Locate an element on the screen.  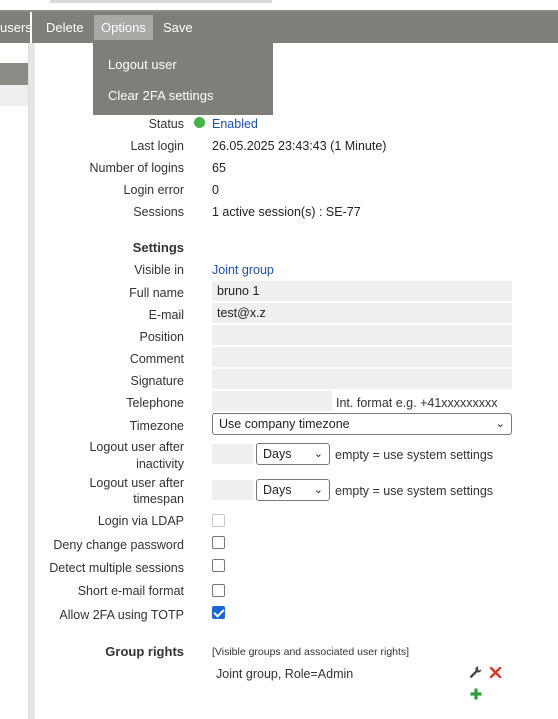
pane-separator is located at coordinates (32, 381).